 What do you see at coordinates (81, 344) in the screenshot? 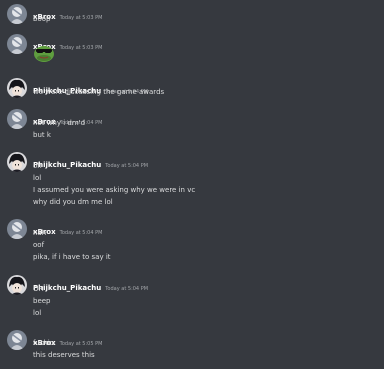
I see `timestamp: Today at 5:05 PM` at bounding box center [81, 344].